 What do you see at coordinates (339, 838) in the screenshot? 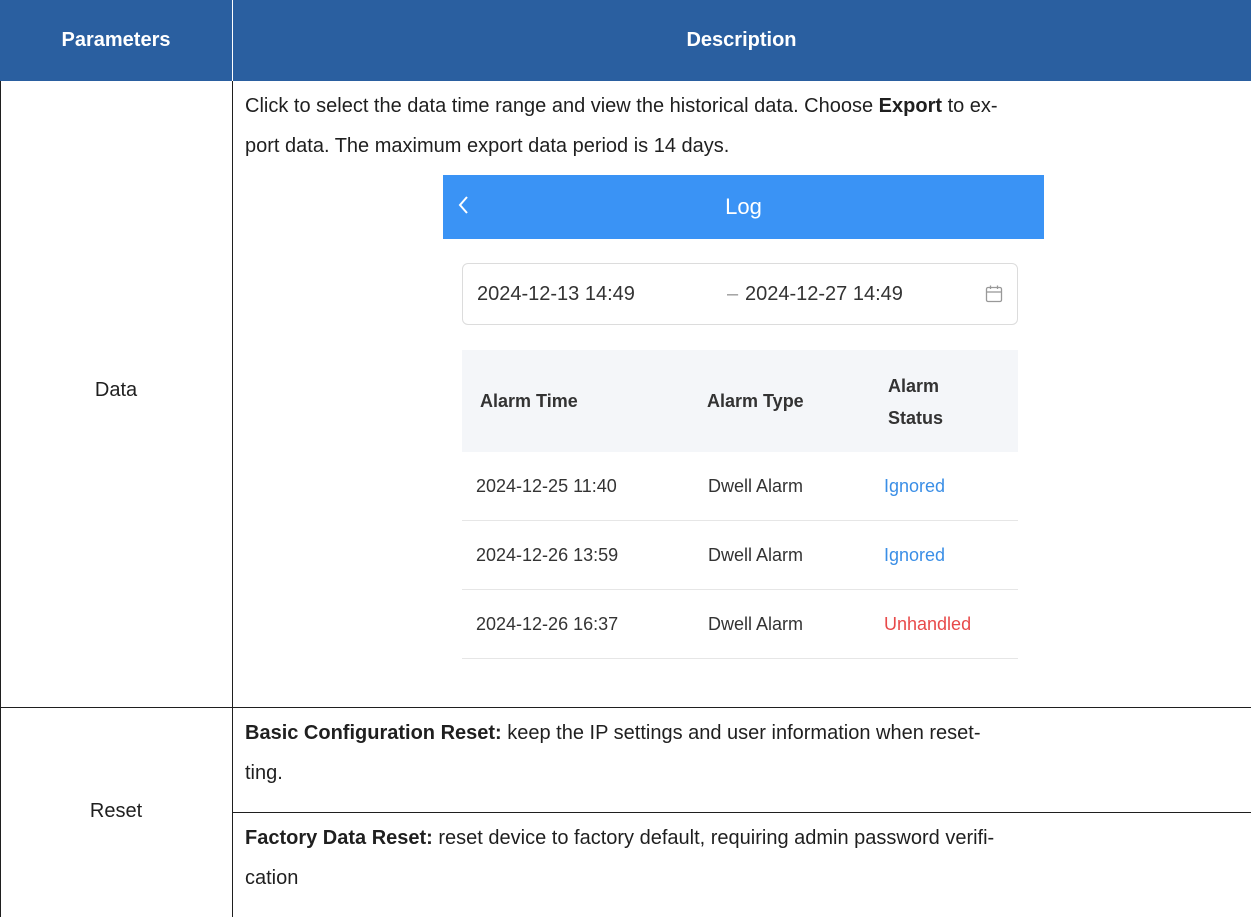
I see `factory-reset-term: Factory Data Reset:` at bounding box center [339, 838].